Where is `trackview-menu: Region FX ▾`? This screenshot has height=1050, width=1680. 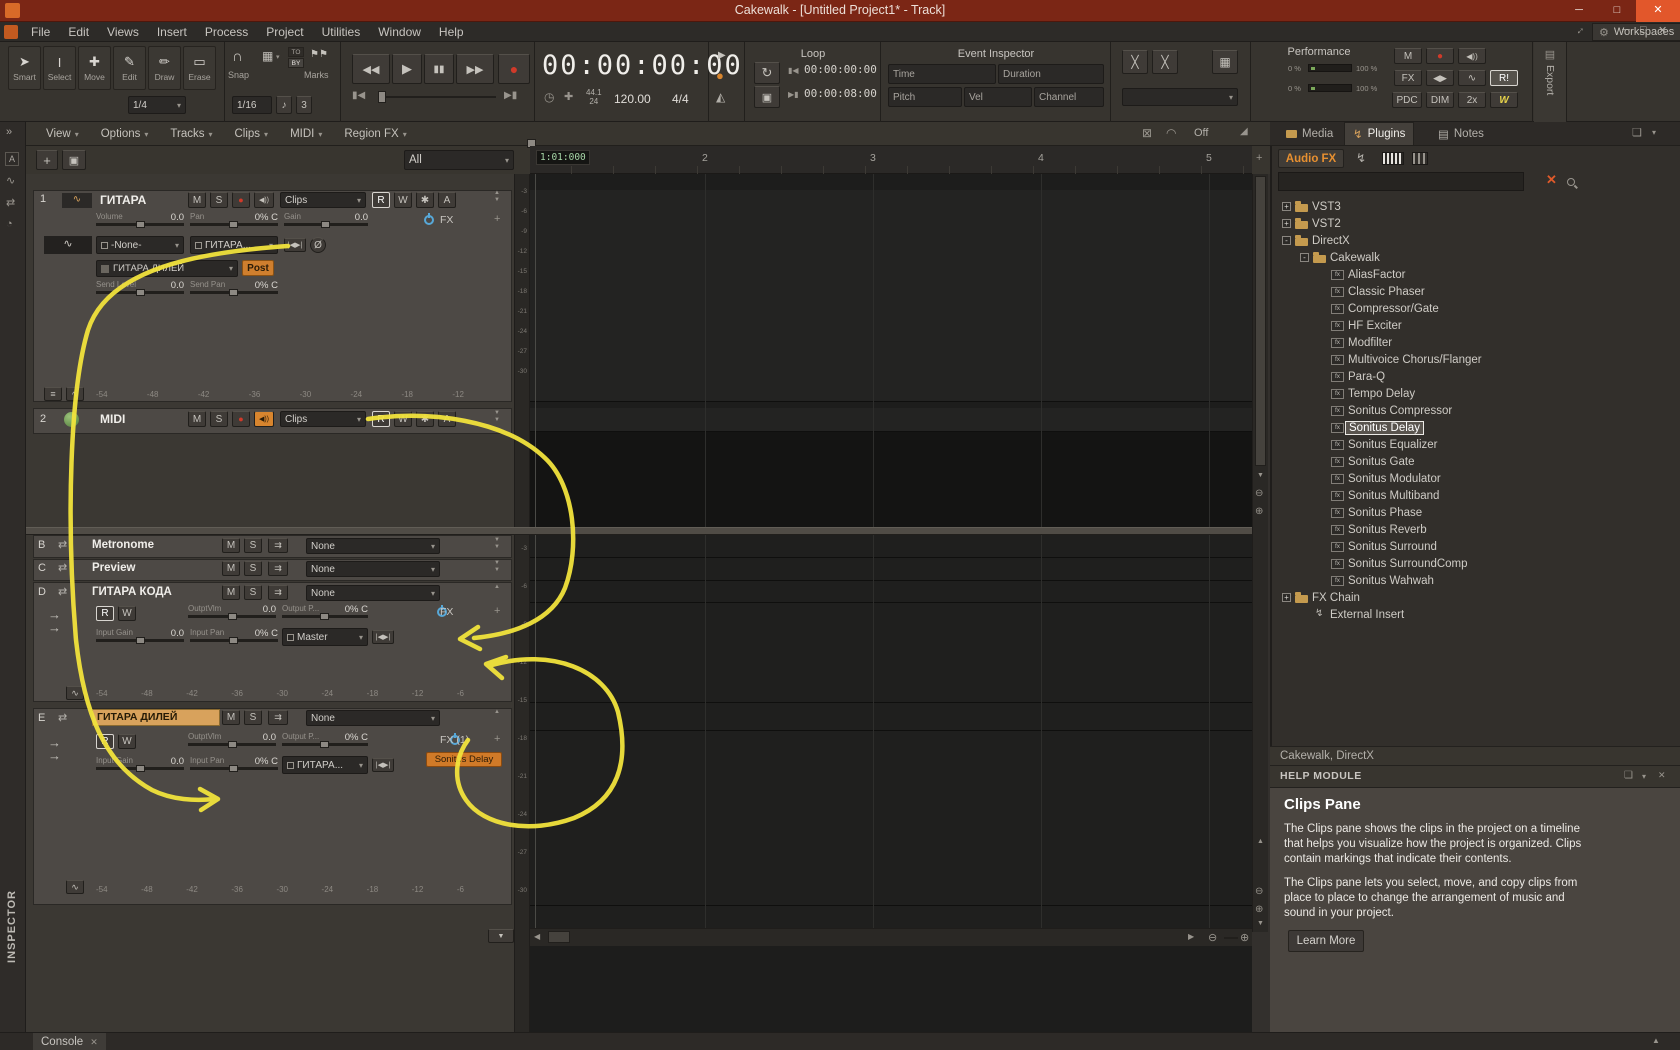
trackview-menu: Region FX ▾ is located at coordinates (375, 134).